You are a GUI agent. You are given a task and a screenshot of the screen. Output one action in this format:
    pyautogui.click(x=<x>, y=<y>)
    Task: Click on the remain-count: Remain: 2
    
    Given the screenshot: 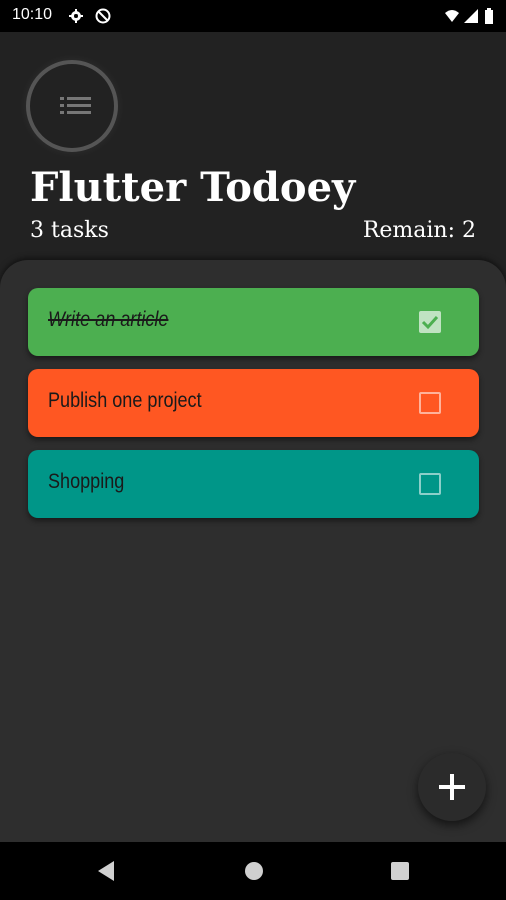 What is the action you would take?
    pyautogui.click(x=419, y=230)
    